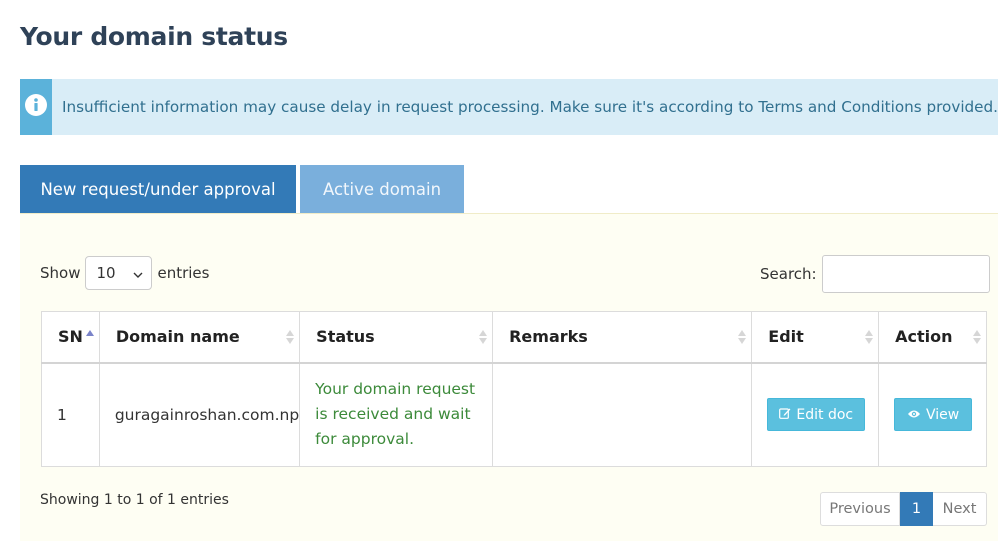 This screenshot has height=541, width=998. Describe the element at coordinates (183, 273) in the screenshot. I see `entries-label: entries` at that location.